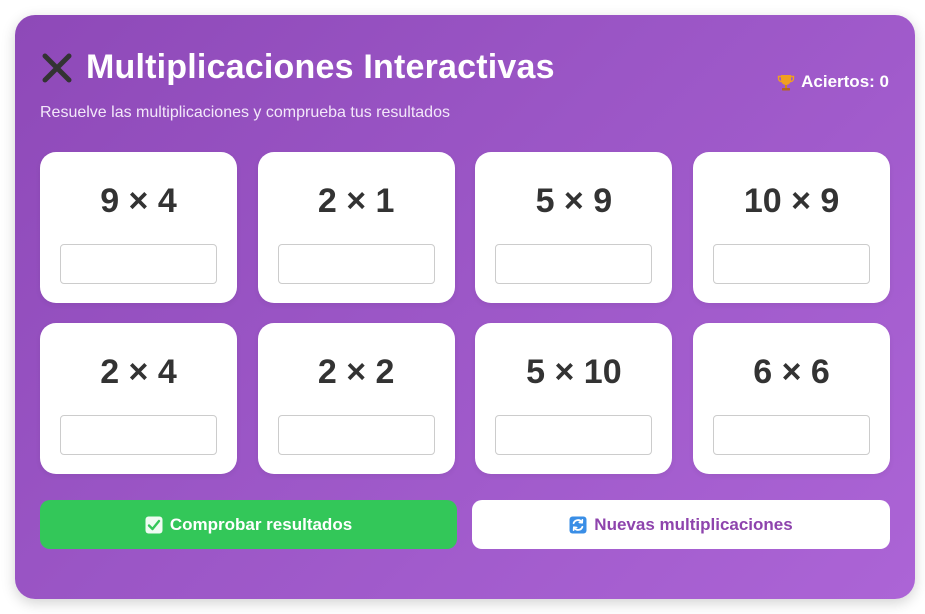  I want to click on problem-card: 2 × 1, so click(356, 227).